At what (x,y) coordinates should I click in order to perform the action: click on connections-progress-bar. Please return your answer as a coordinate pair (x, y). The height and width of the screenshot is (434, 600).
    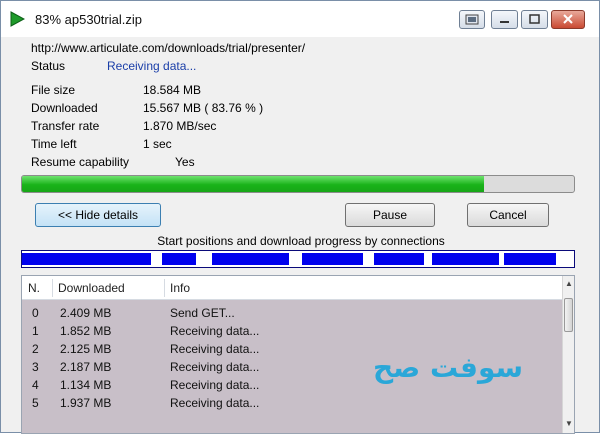
    Looking at the image, I should click on (298, 259).